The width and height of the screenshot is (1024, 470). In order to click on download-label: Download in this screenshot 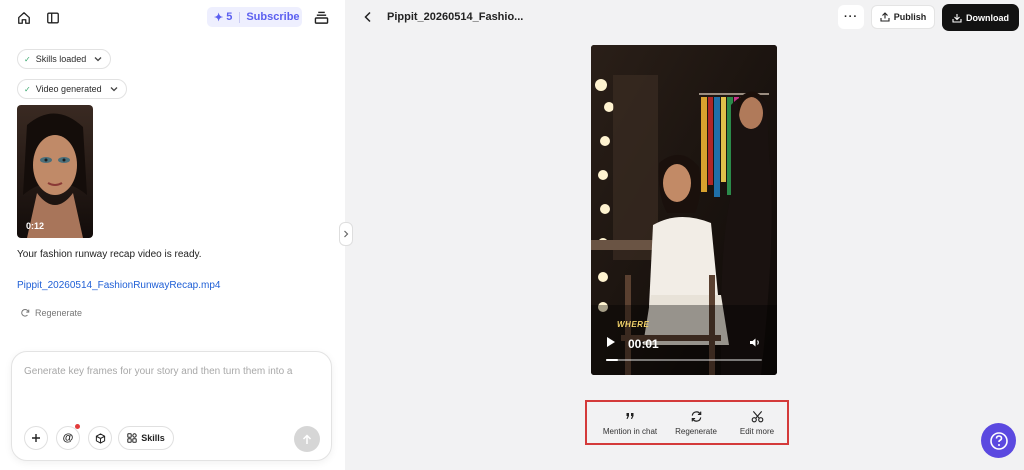, I will do `click(987, 17)`.